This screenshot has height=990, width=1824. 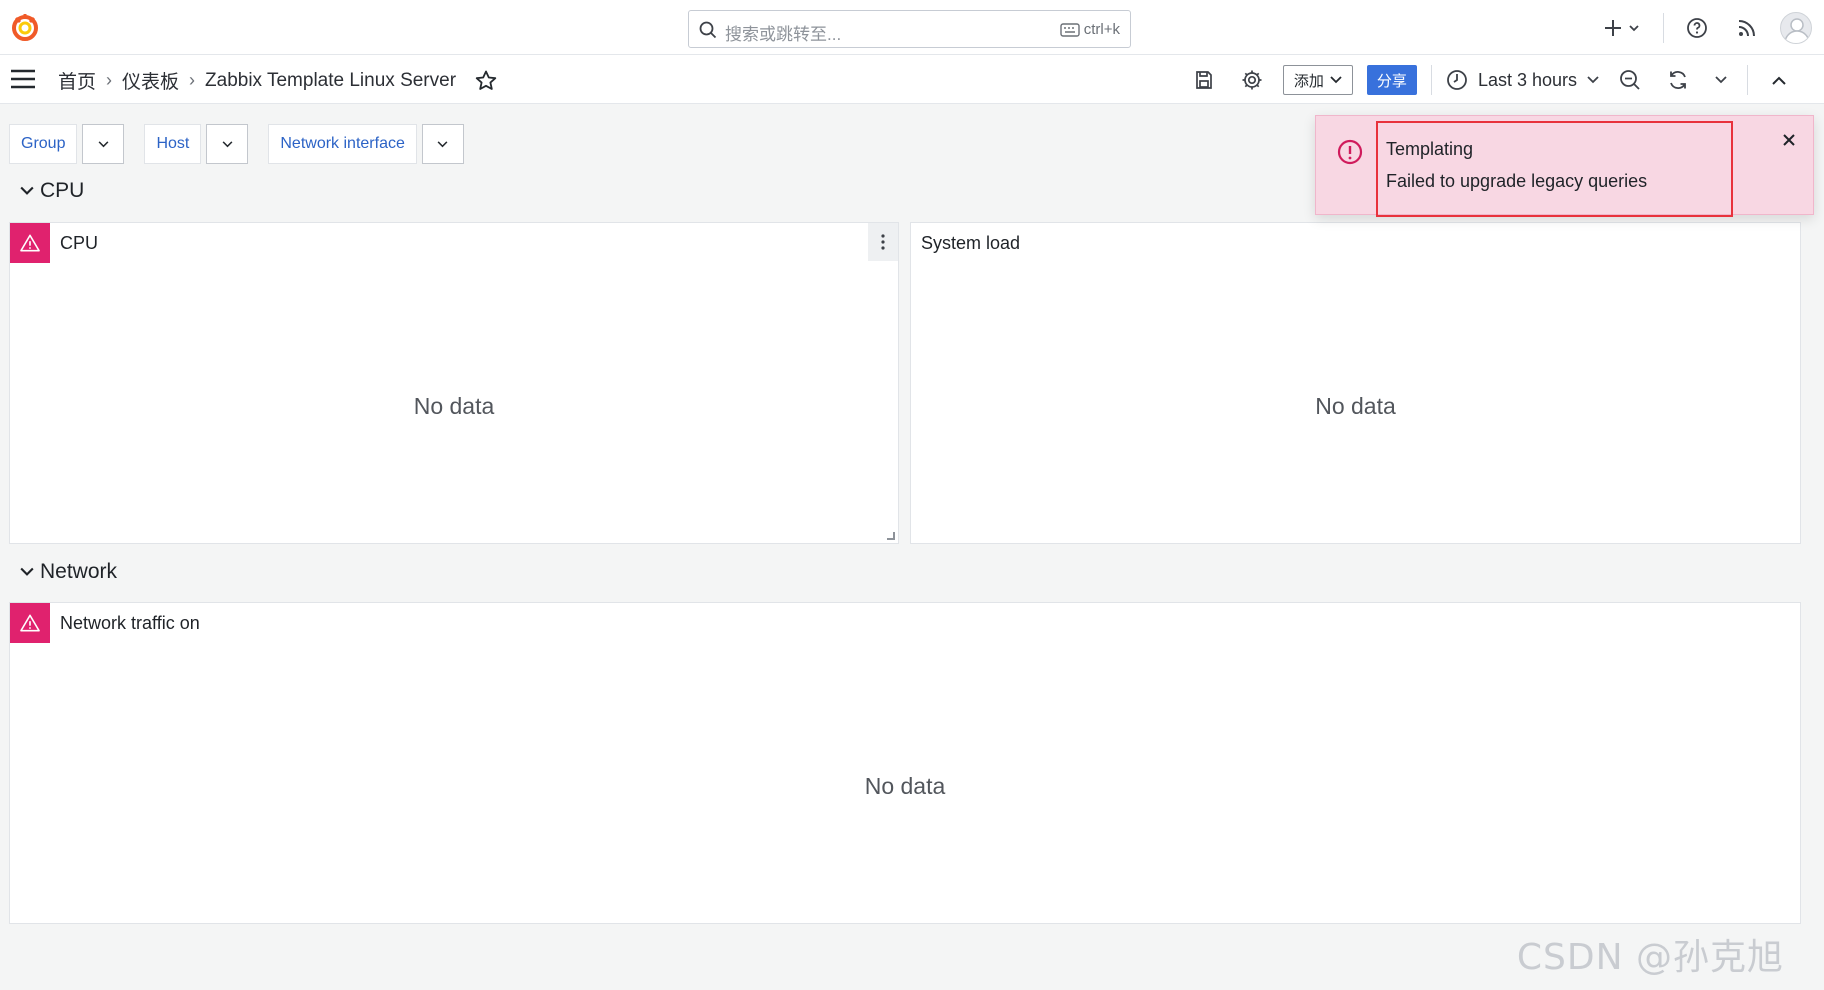 I want to click on gear-icon, so click(x=1252, y=80).